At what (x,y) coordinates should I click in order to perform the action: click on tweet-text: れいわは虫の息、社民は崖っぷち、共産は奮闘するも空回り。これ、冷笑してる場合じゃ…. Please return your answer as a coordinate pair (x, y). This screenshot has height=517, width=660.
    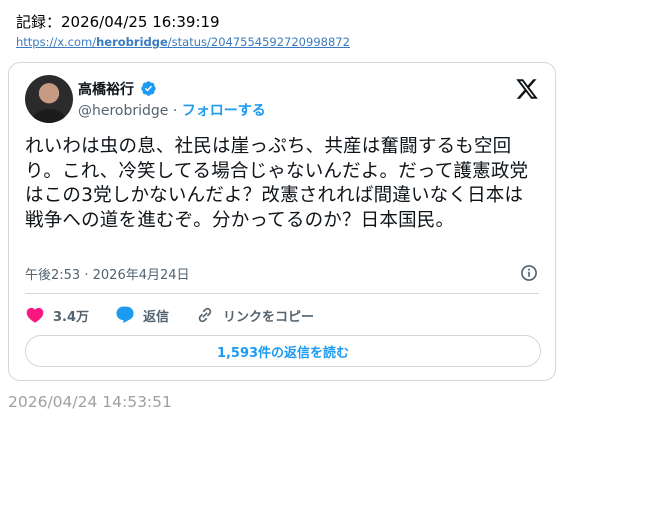
    Looking at the image, I should click on (277, 183).